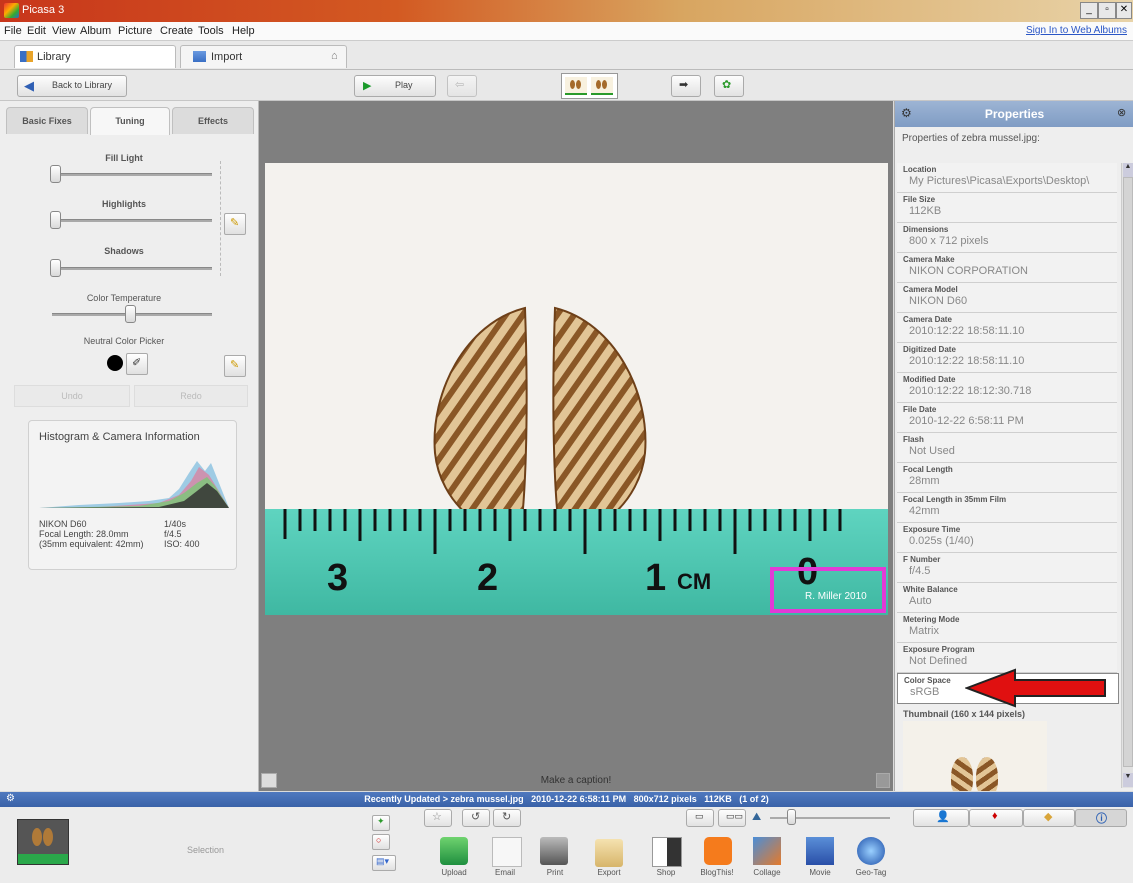 The image size is (1133, 883). Describe the element at coordinates (598, 84) in the screenshot. I see `thumb2-shell-left` at that location.